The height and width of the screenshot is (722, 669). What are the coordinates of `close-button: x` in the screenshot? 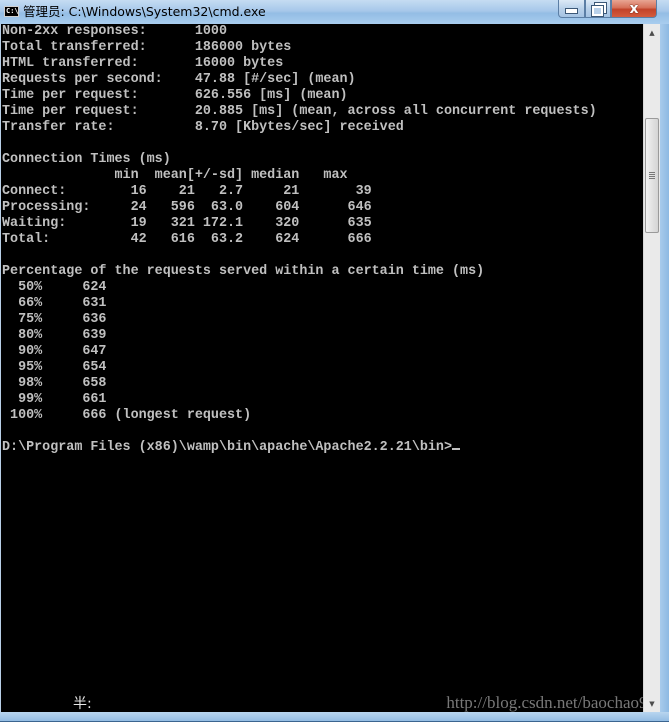 It's located at (634, 9).